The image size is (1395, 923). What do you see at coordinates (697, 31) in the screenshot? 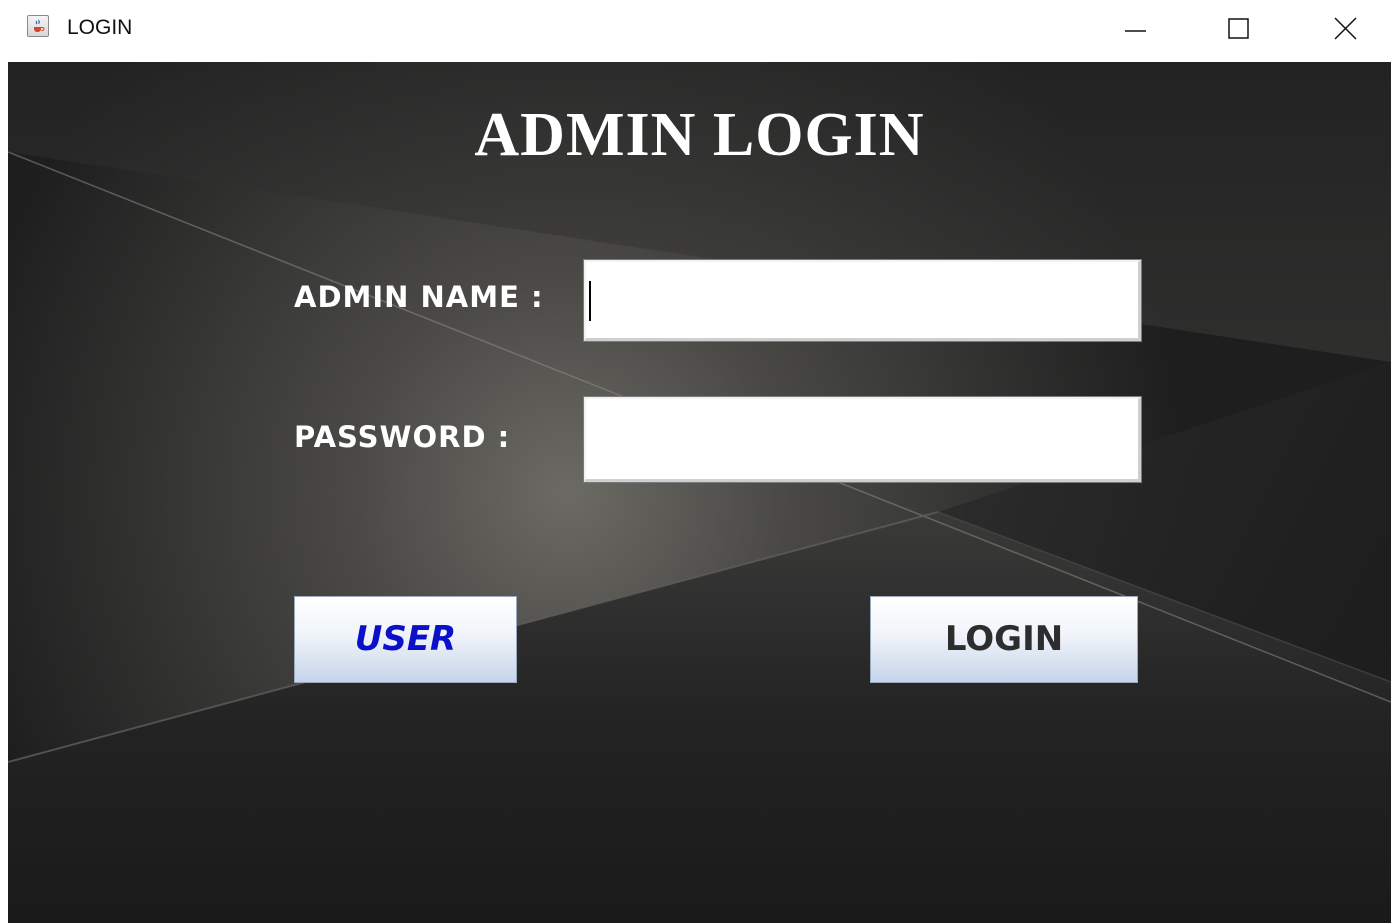
I see `title-bar: LOGIN` at bounding box center [697, 31].